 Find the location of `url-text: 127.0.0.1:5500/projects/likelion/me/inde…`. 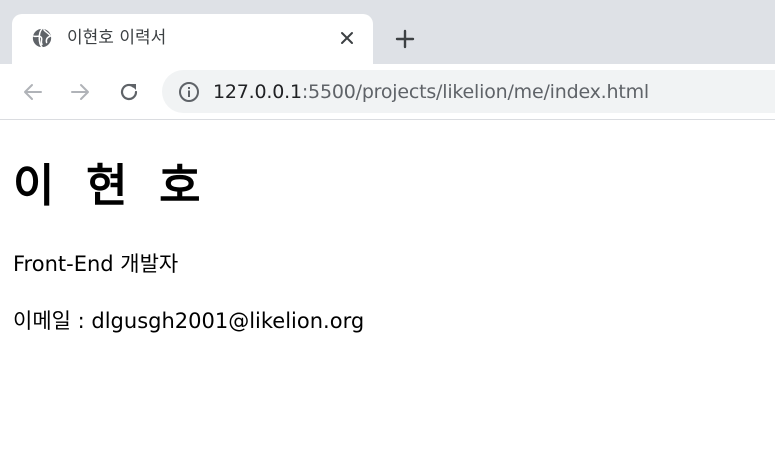

url-text: 127.0.0.1:5500/projects/likelion/me/inde… is located at coordinates (431, 92).